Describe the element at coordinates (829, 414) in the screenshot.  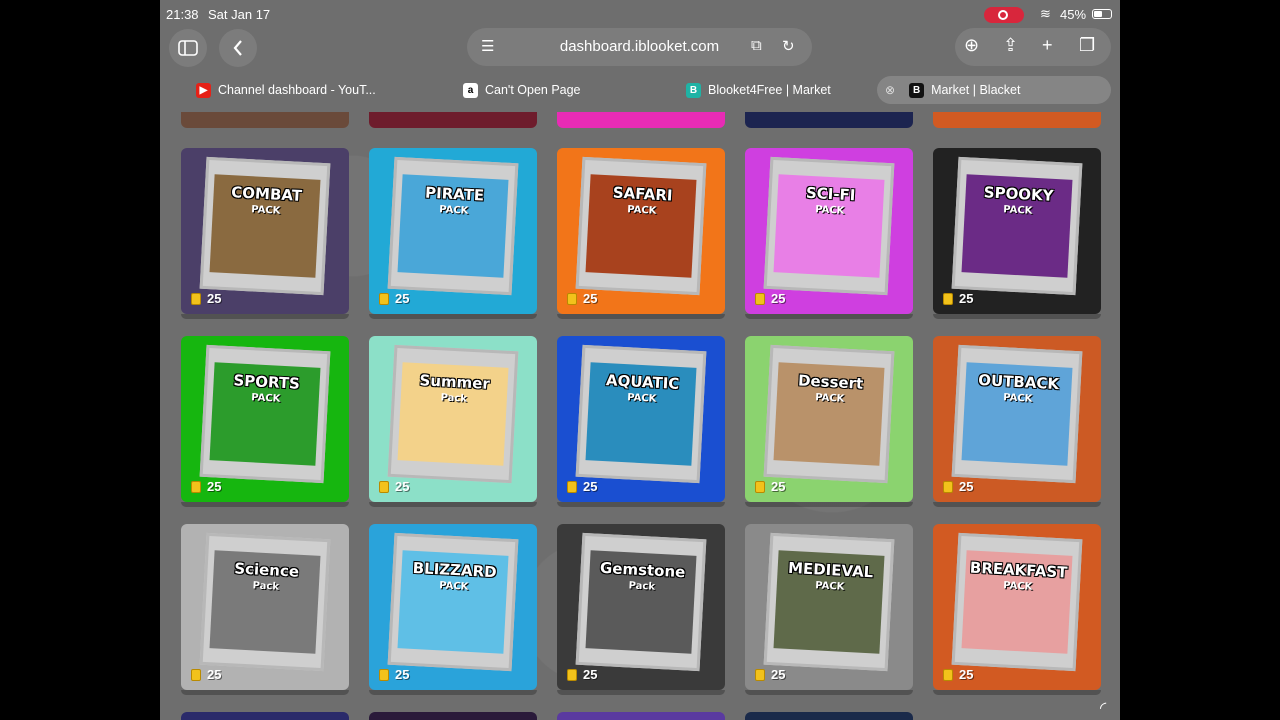
I see `pack-image: Dessert PACK` at that location.